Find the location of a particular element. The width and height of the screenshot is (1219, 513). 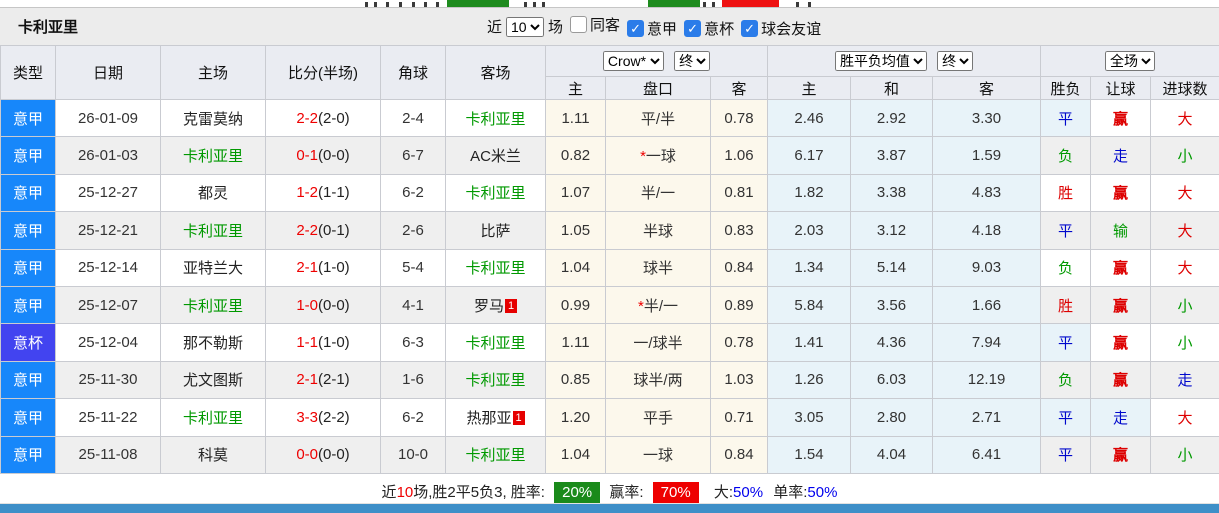

match-date: 26-01-03 is located at coordinates (108, 155).